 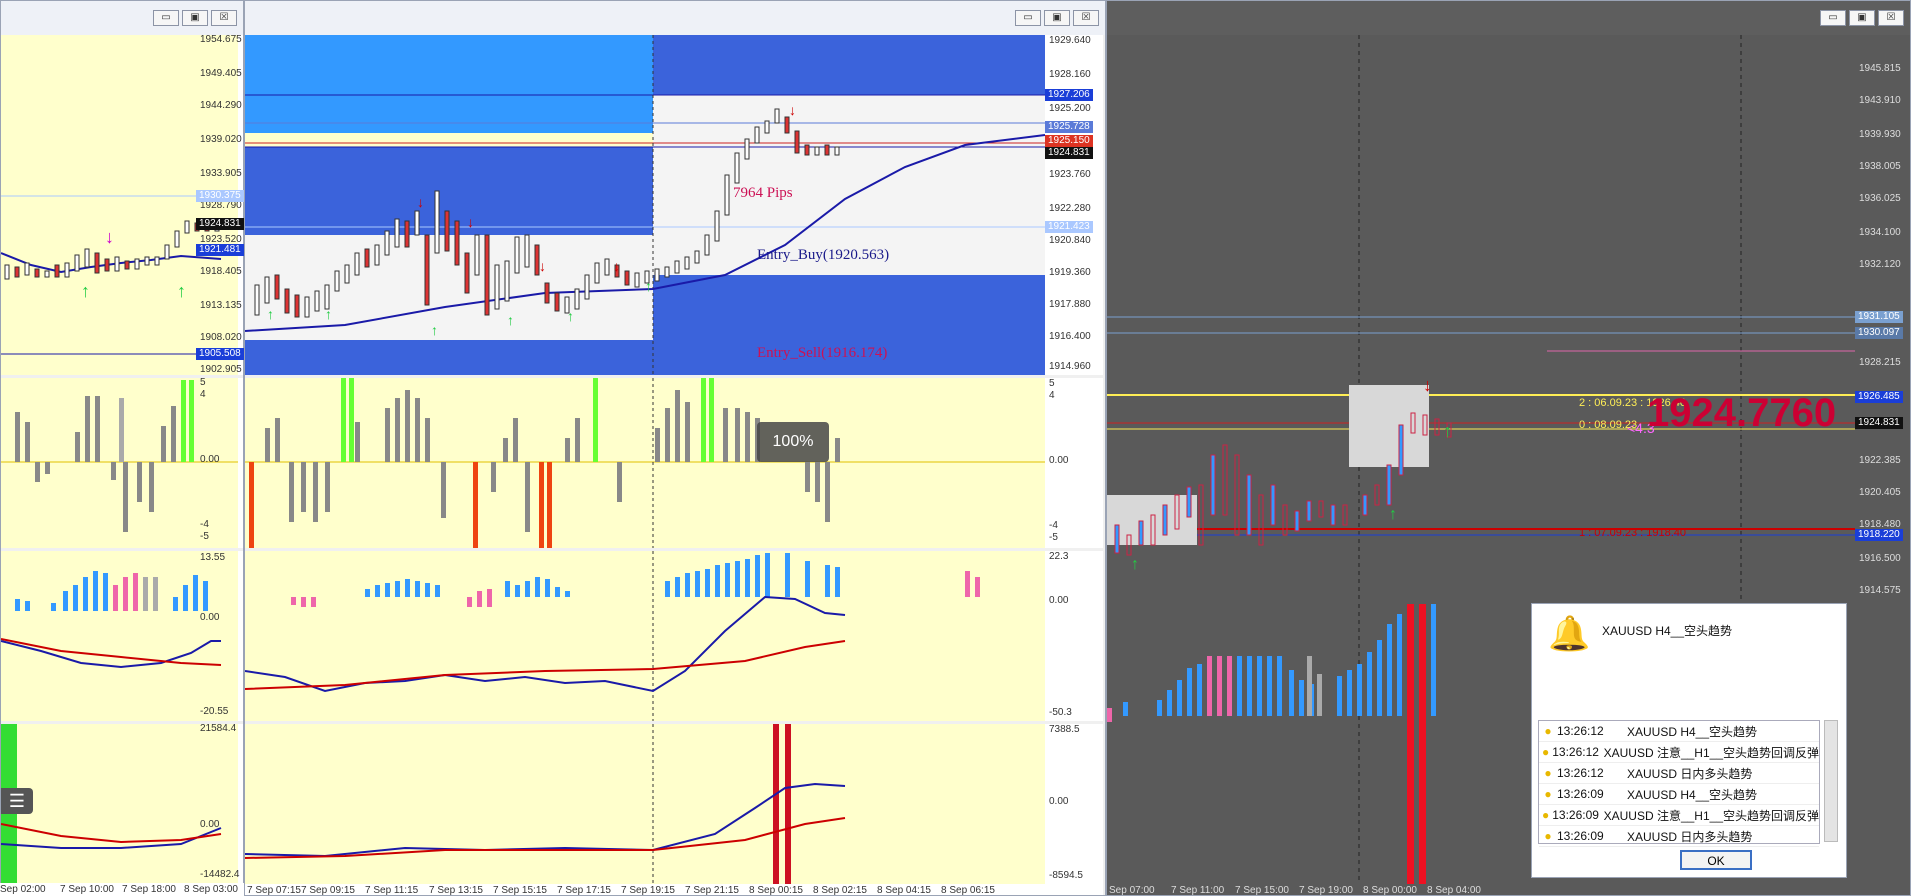 What do you see at coordinates (1679, 752) in the screenshot?
I see `list-item: ● 13:26:12 XAUUSD 注意__H1__空头趋势回调反弹` at bounding box center [1679, 752].